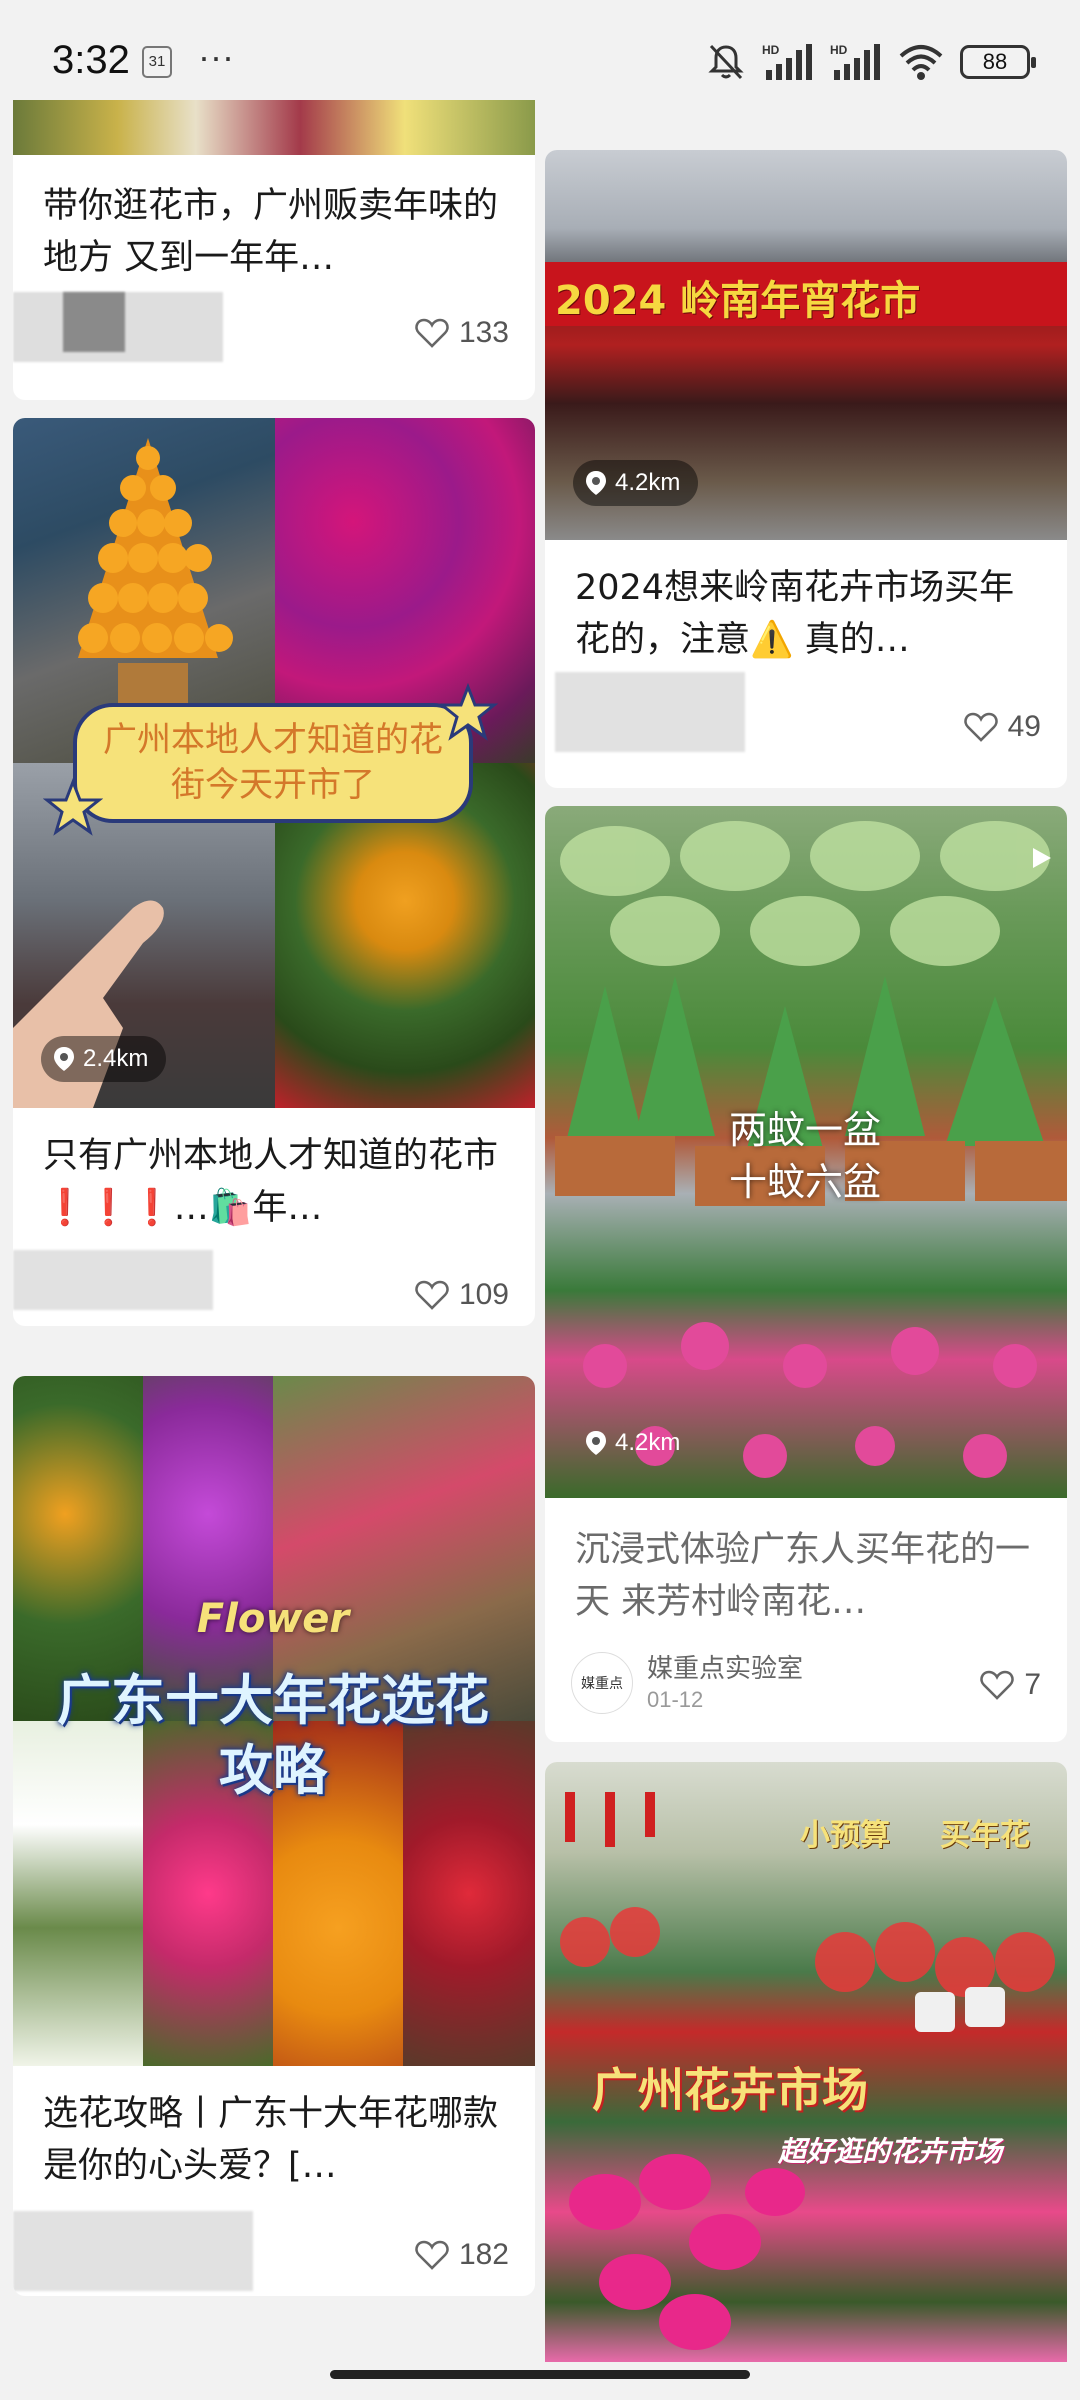 The width and height of the screenshot is (1080, 2400). What do you see at coordinates (157, 62) in the screenshot?
I see `calendar-icon: 31` at bounding box center [157, 62].